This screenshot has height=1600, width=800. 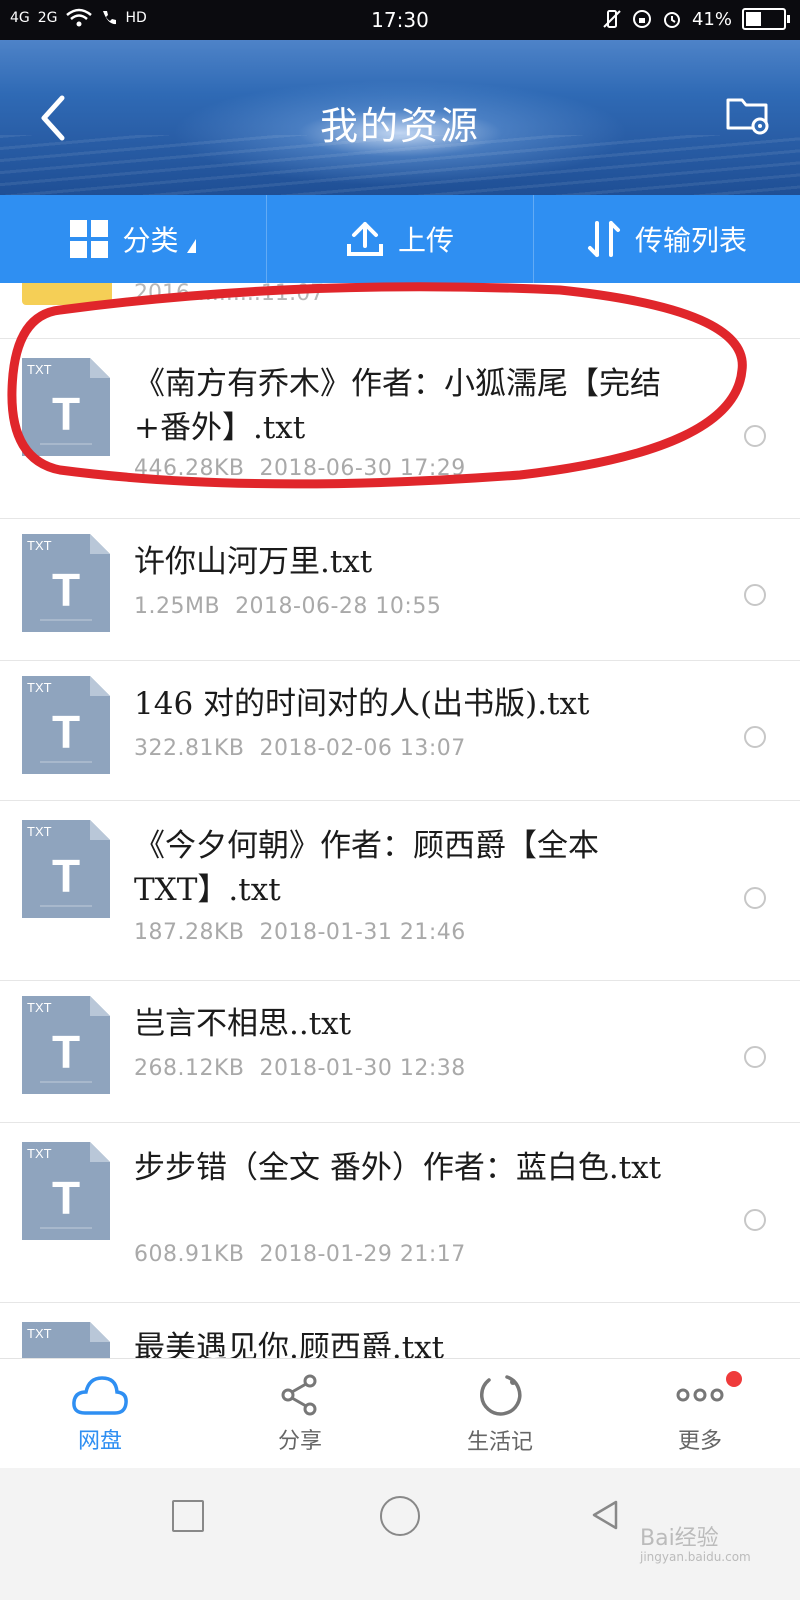 What do you see at coordinates (671, 20) in the screenshot?
I see `alarm-icon` at bounding box center [671, 20].